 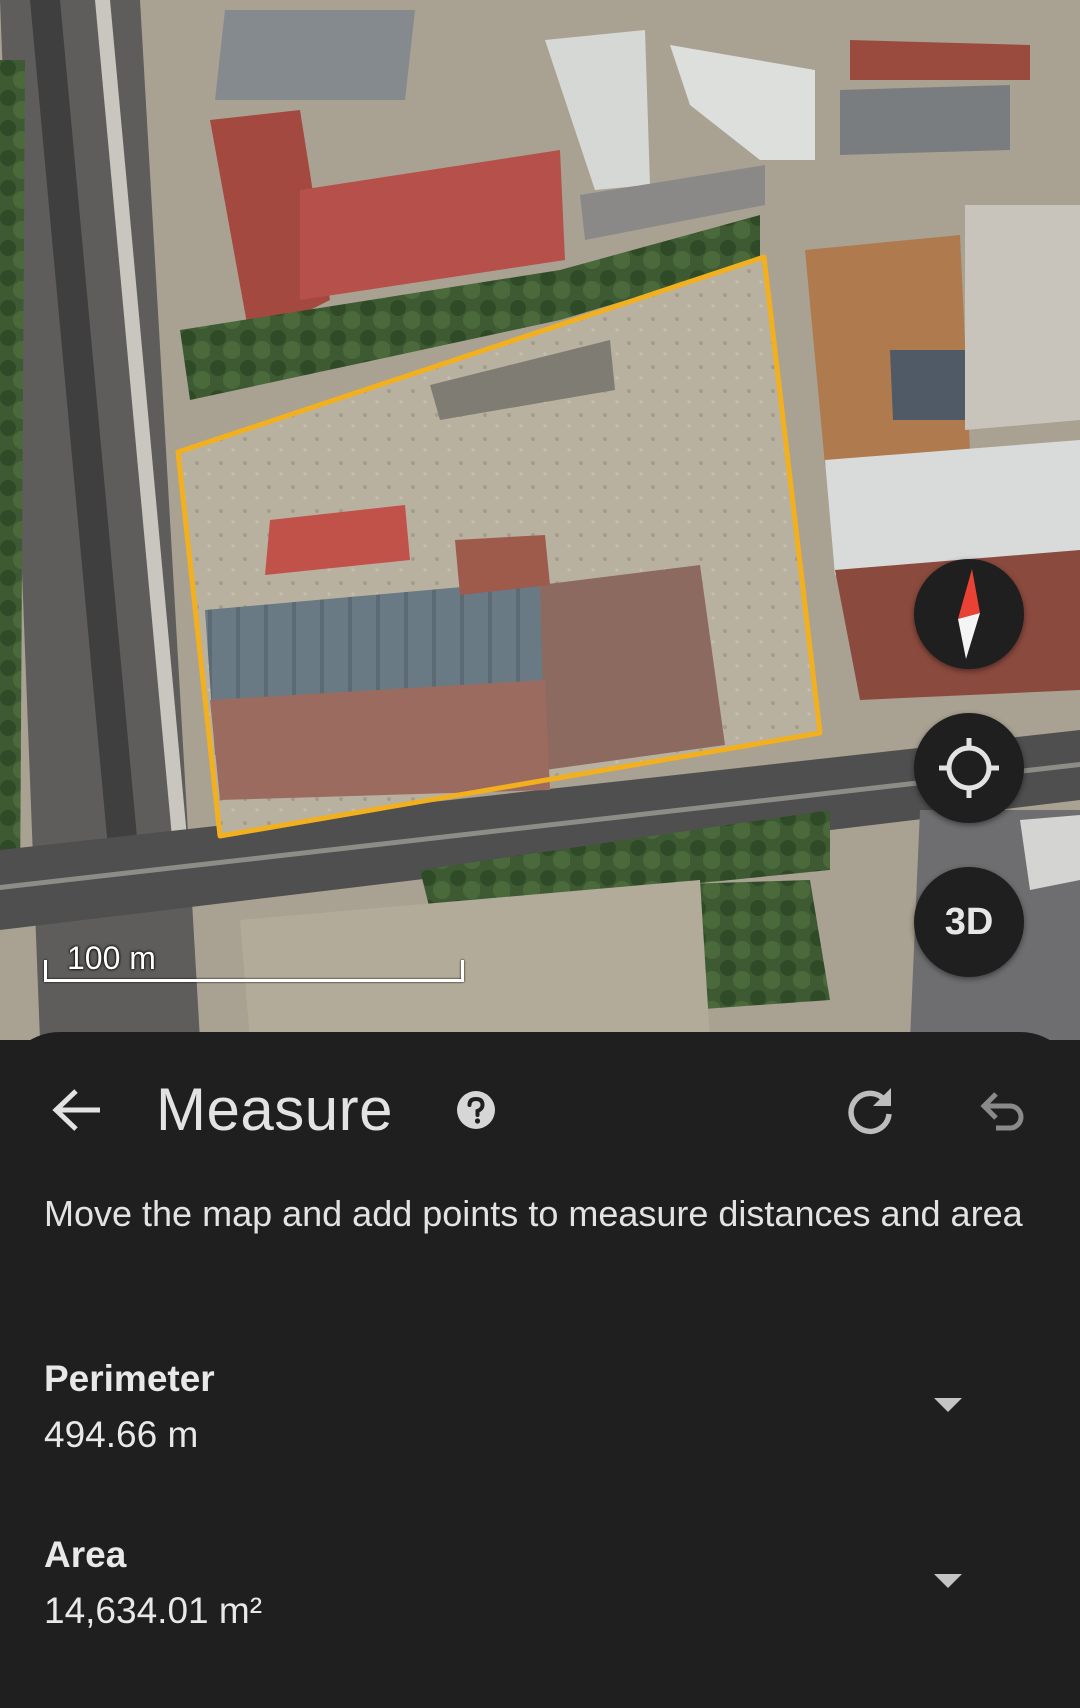 I want to click on 3d-label: 3D, so click(x=969, y=921).